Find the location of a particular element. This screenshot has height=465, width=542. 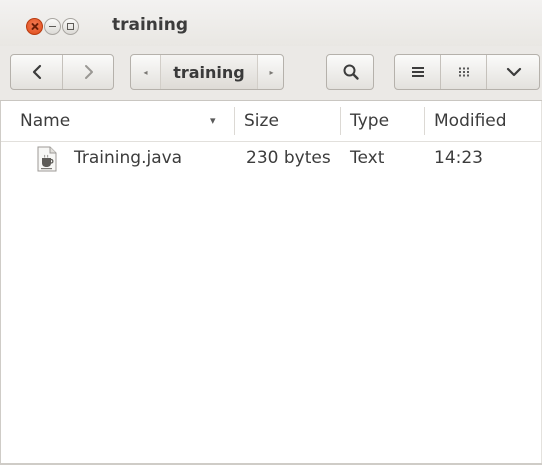

path-crumb-training: training is located at coordinates (209, 72).